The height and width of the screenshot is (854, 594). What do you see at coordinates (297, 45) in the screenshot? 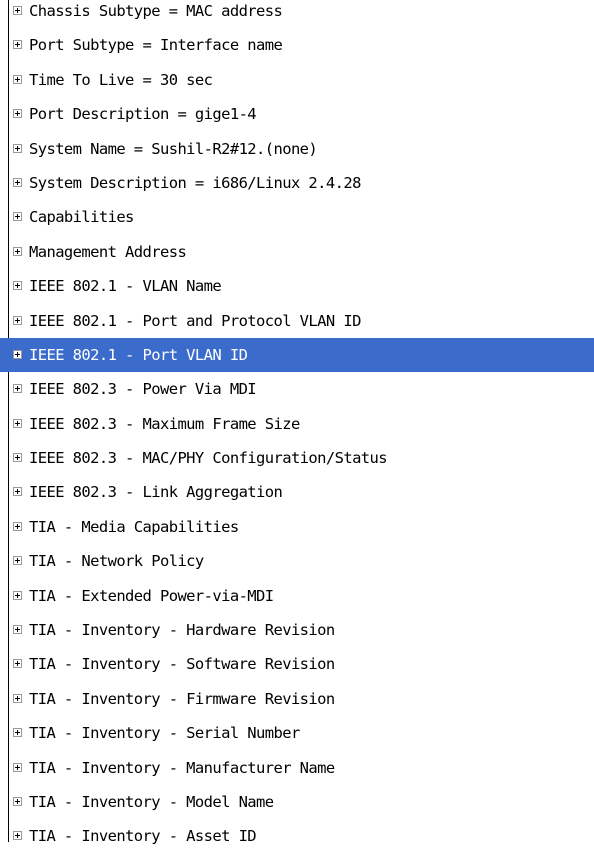
I see `tree-node-port-subtype: Port Subtype = Interface name` at bounding box center [297, 45].